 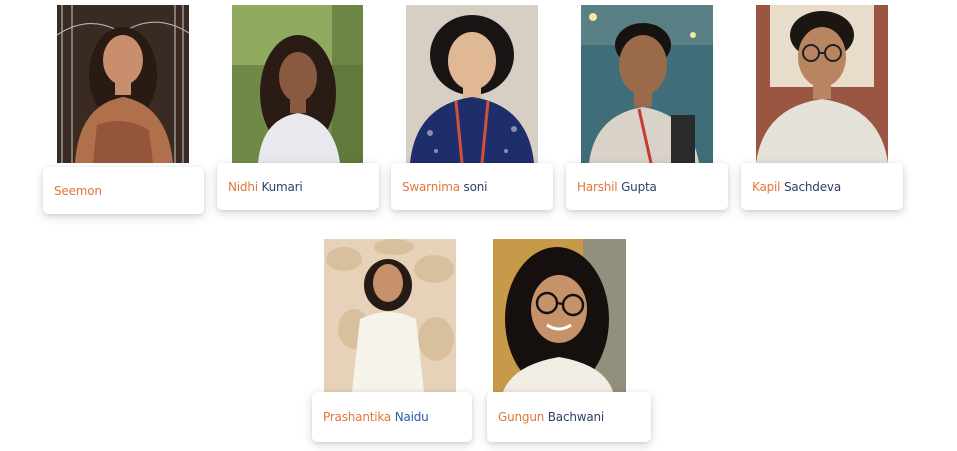 I want to click on member-last-name: soni, so click(x=475, y=186).